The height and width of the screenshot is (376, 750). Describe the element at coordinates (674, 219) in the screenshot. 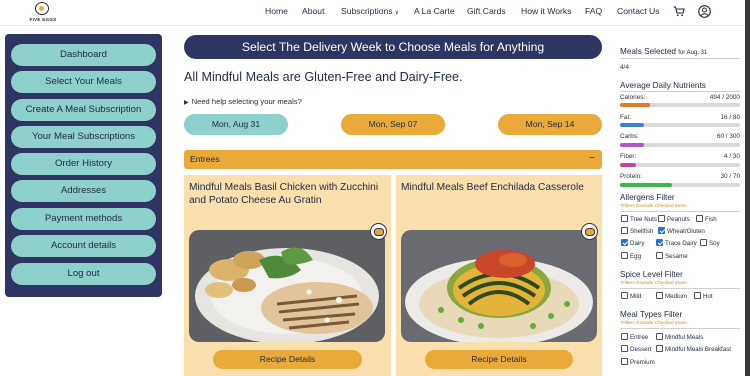

I see `filter-checkbox-peanuts: Peanuts` at that location.